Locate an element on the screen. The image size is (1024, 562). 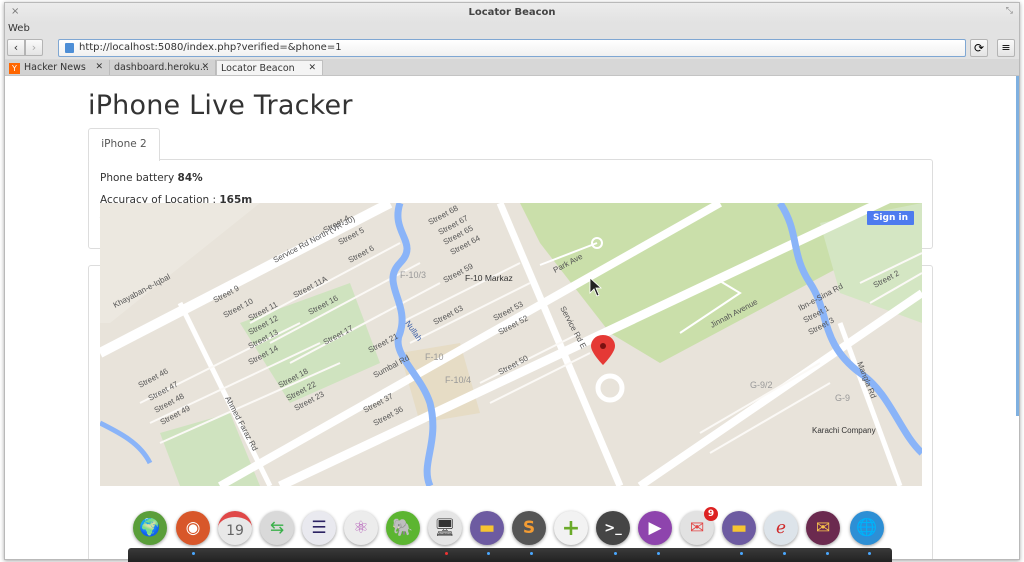
label-f10: F-10 is located at coordinates (434, 357).